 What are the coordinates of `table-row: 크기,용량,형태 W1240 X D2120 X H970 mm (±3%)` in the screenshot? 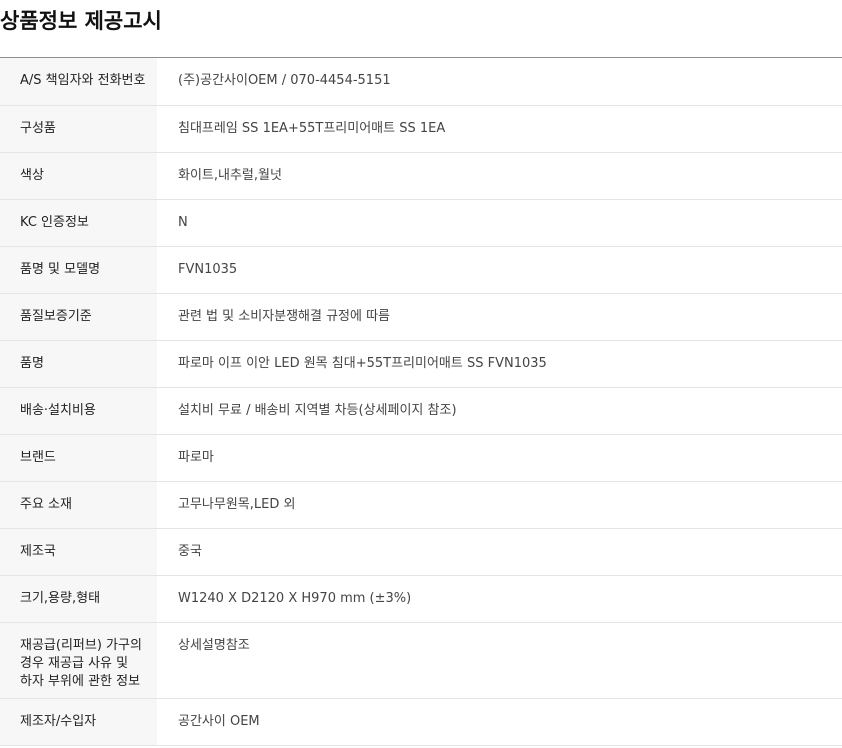 It's located at (421, 599).